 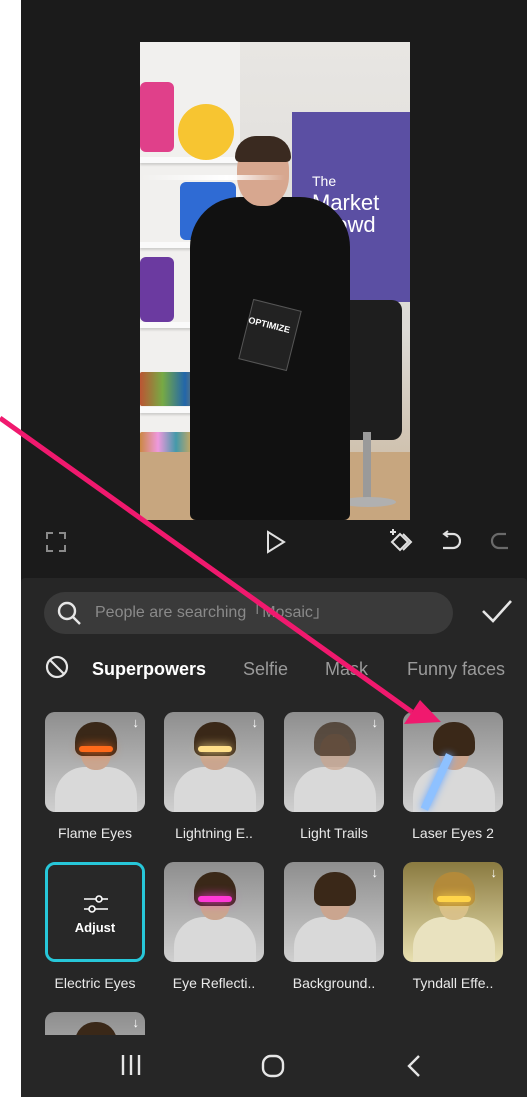 I want to click on effect-tile-electric-eyes: Adjust, so click(x=95, y=912).